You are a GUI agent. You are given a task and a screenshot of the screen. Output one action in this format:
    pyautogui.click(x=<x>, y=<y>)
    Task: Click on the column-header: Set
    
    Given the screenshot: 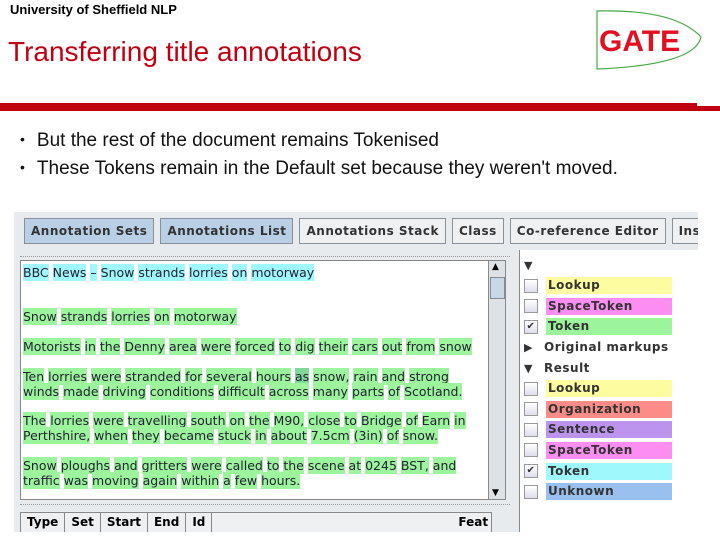 What is the action you would take?
    pyautogui.click(x=83, y=522)
    